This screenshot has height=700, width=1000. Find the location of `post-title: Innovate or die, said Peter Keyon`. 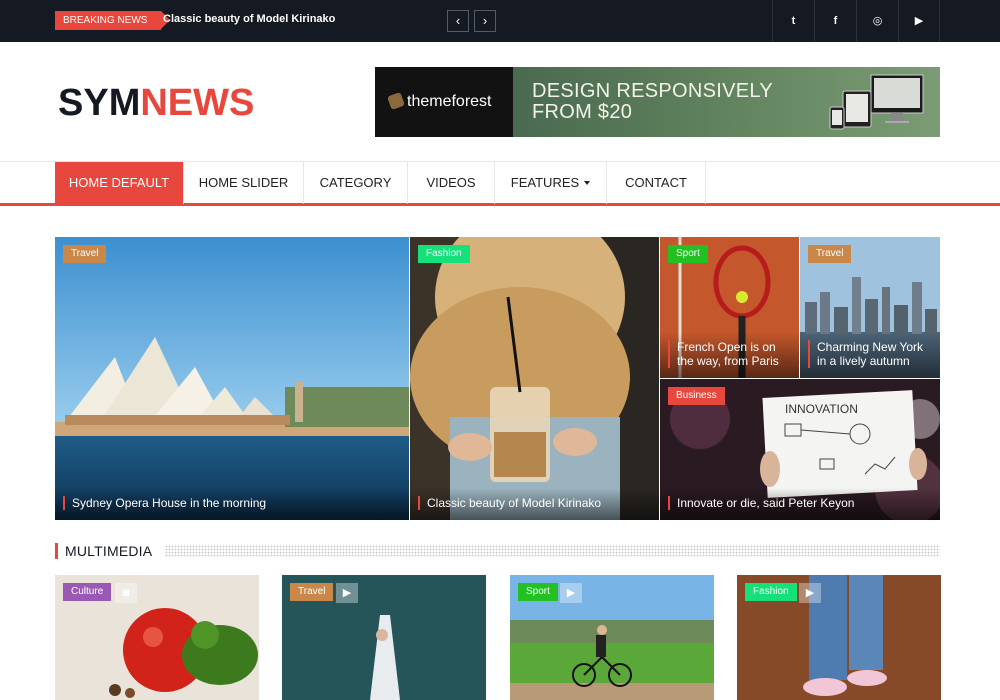

post-title: Innovate or die, said Peter Keyon is located at coordinates (800, 503).